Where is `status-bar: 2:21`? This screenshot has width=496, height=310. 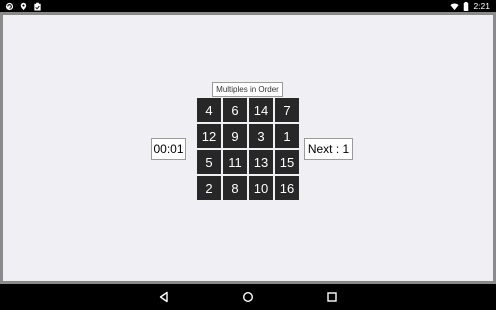
status-bar: 2:21 is located at coordinates (248, 6).